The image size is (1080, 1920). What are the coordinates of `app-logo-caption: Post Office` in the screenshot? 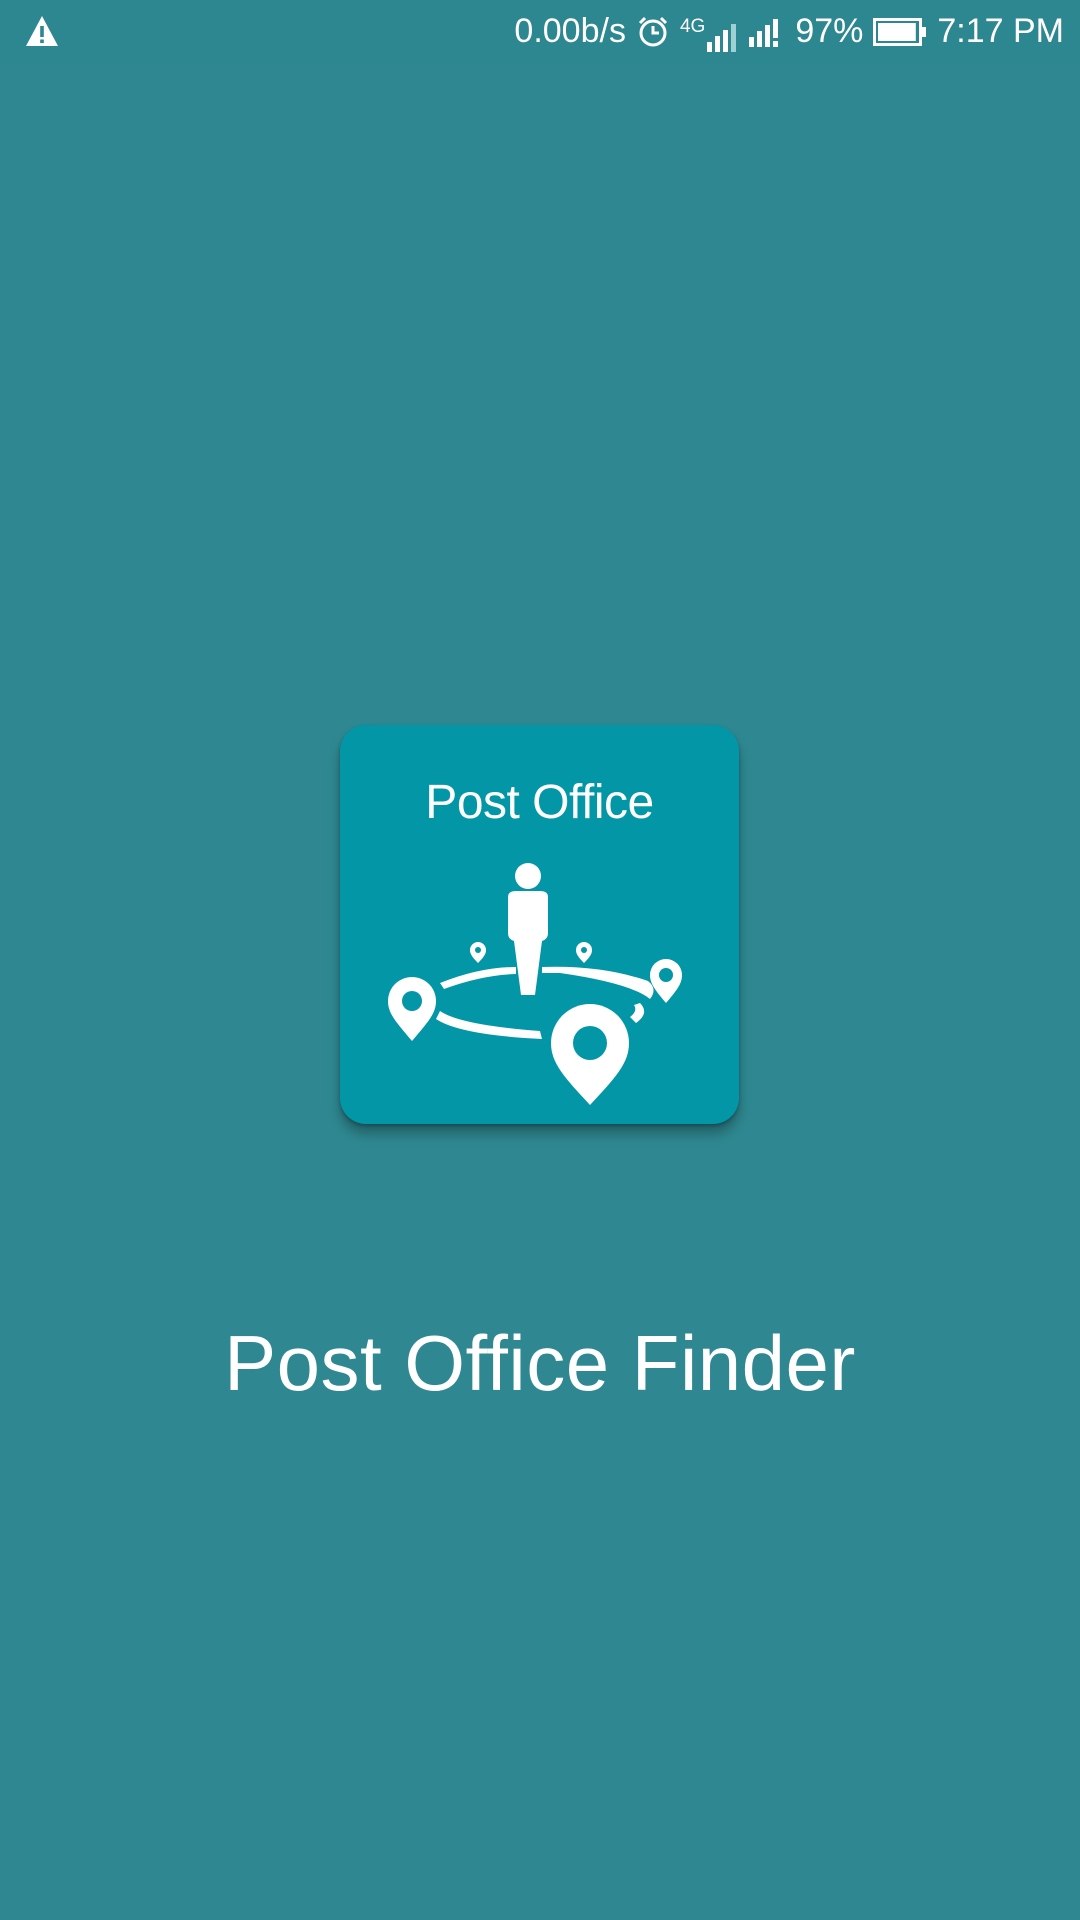 It's located at (539, 802).